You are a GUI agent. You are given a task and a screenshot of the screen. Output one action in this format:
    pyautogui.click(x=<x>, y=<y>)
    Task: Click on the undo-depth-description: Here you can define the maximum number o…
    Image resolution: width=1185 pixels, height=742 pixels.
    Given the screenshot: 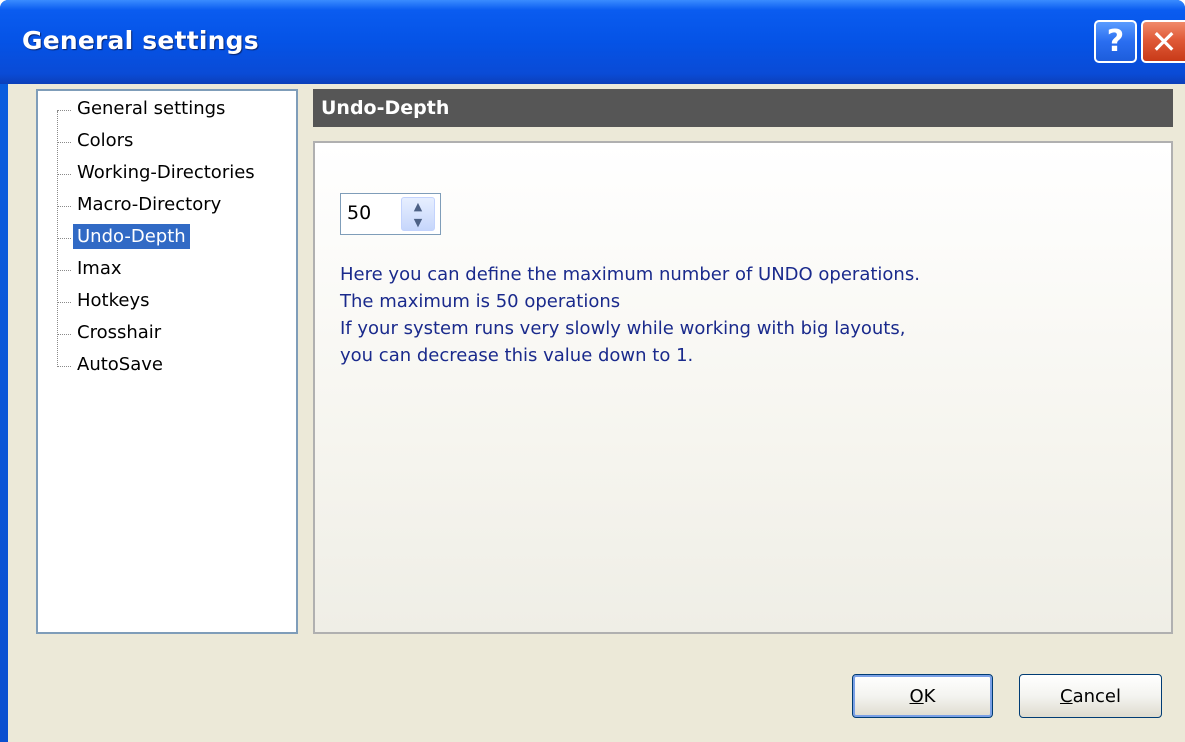 What is the action you would take?
    pyautogui.click(x=630, y=315)
    